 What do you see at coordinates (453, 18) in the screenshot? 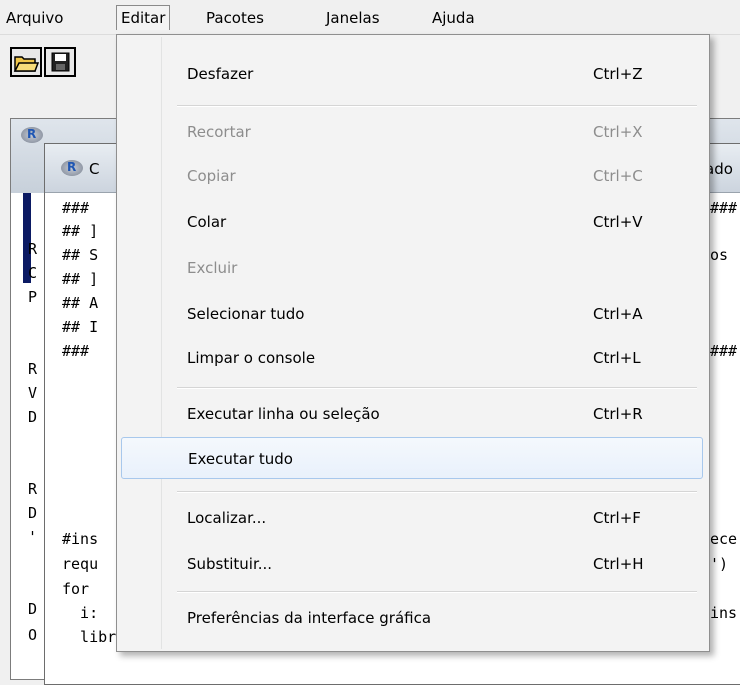
I see `menu-ajuda: Ajuda` at bounding box center [453, 18].